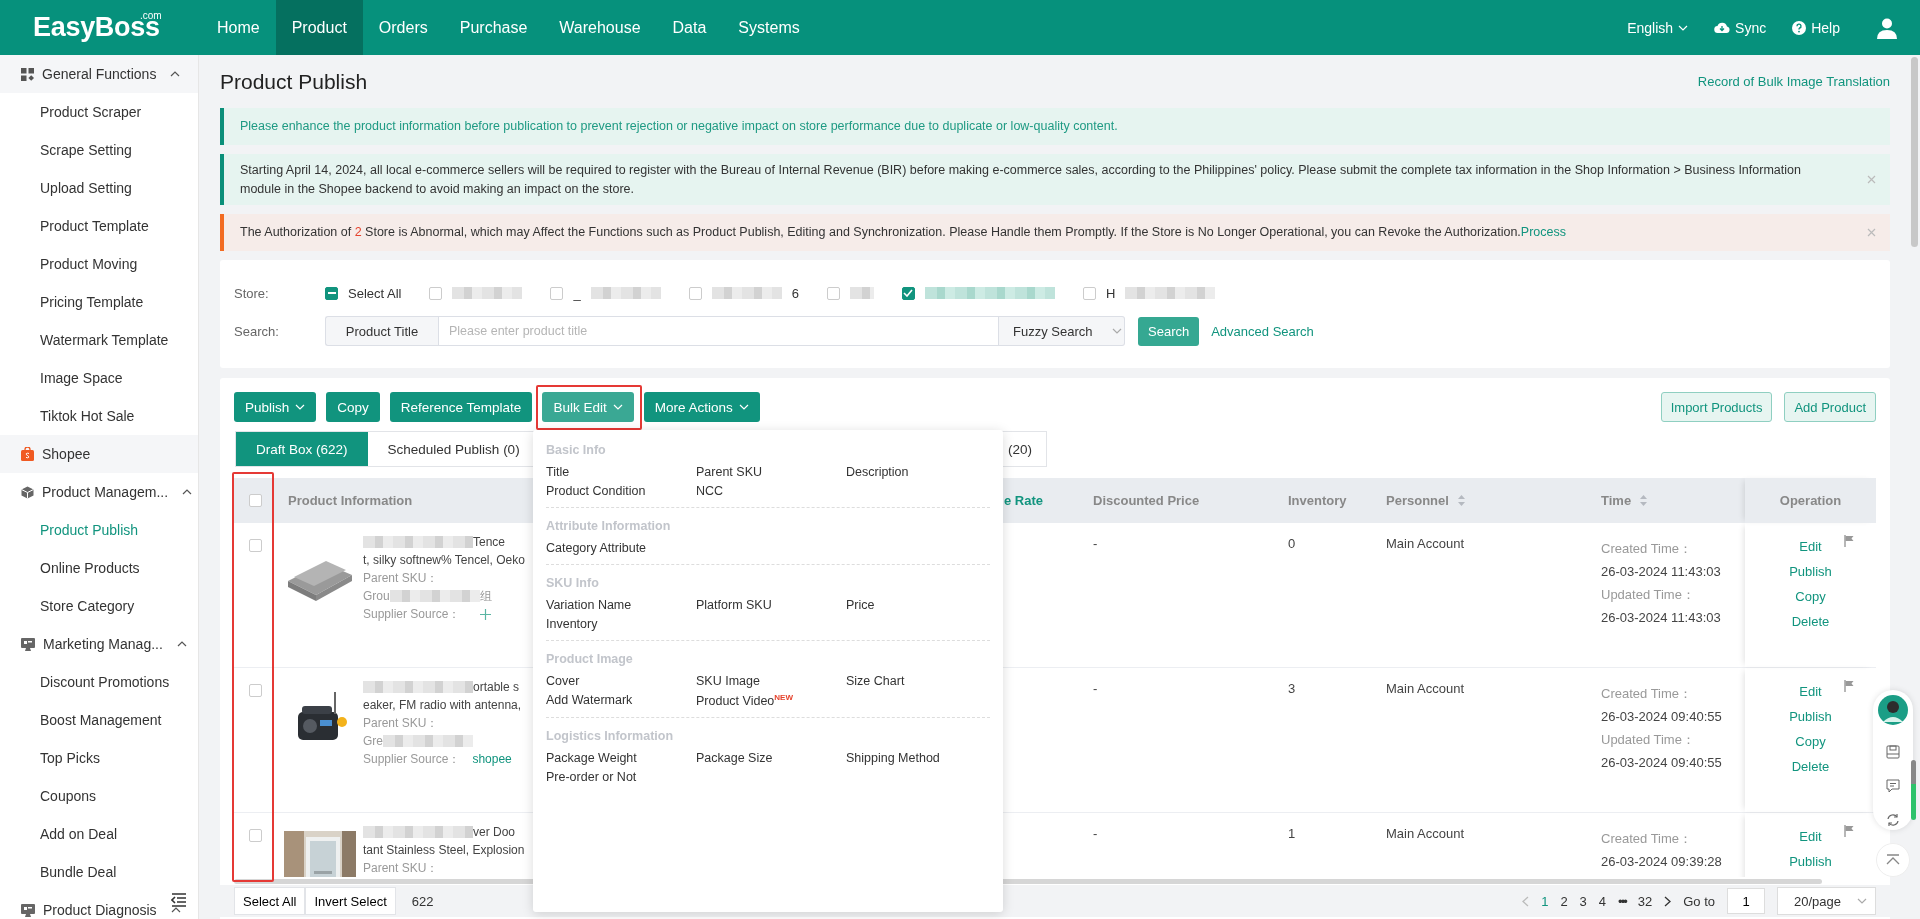  What do you see at coordinates (621, 472) in the screenshot?
I see `menu-item: Title` at bounding box center [621, 472].